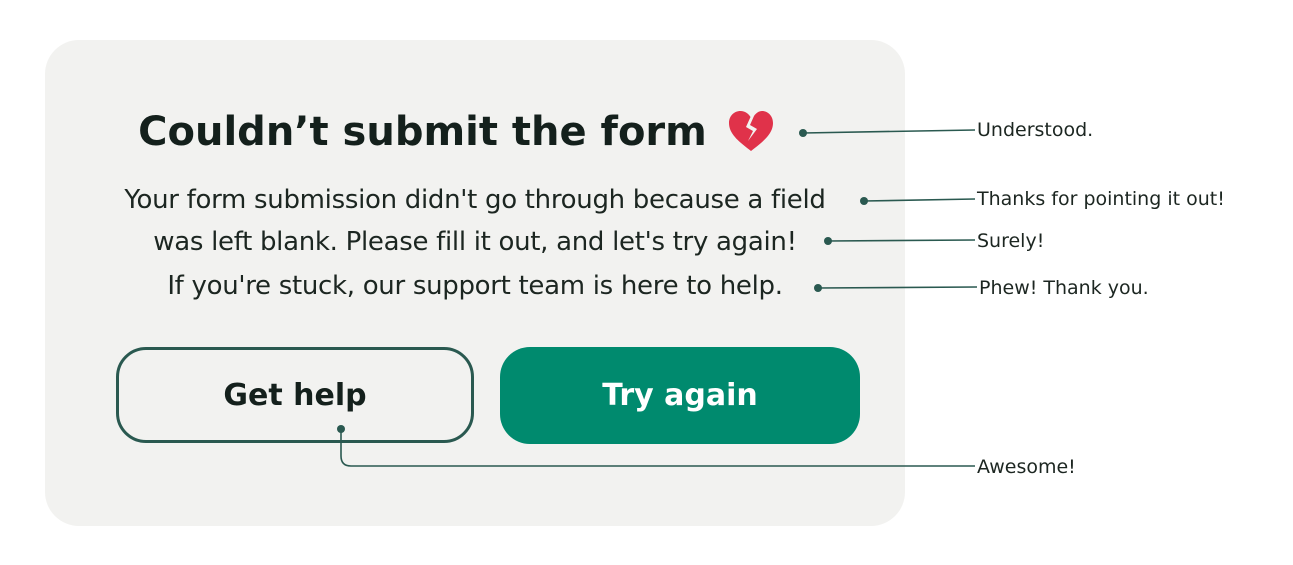 This screenshot has height=565, width=1293. What do you see at coordinates (1026, 467) in the screenshot?
I see `annotation-awesome: Awesome!` at bounding box center [1026, 467].